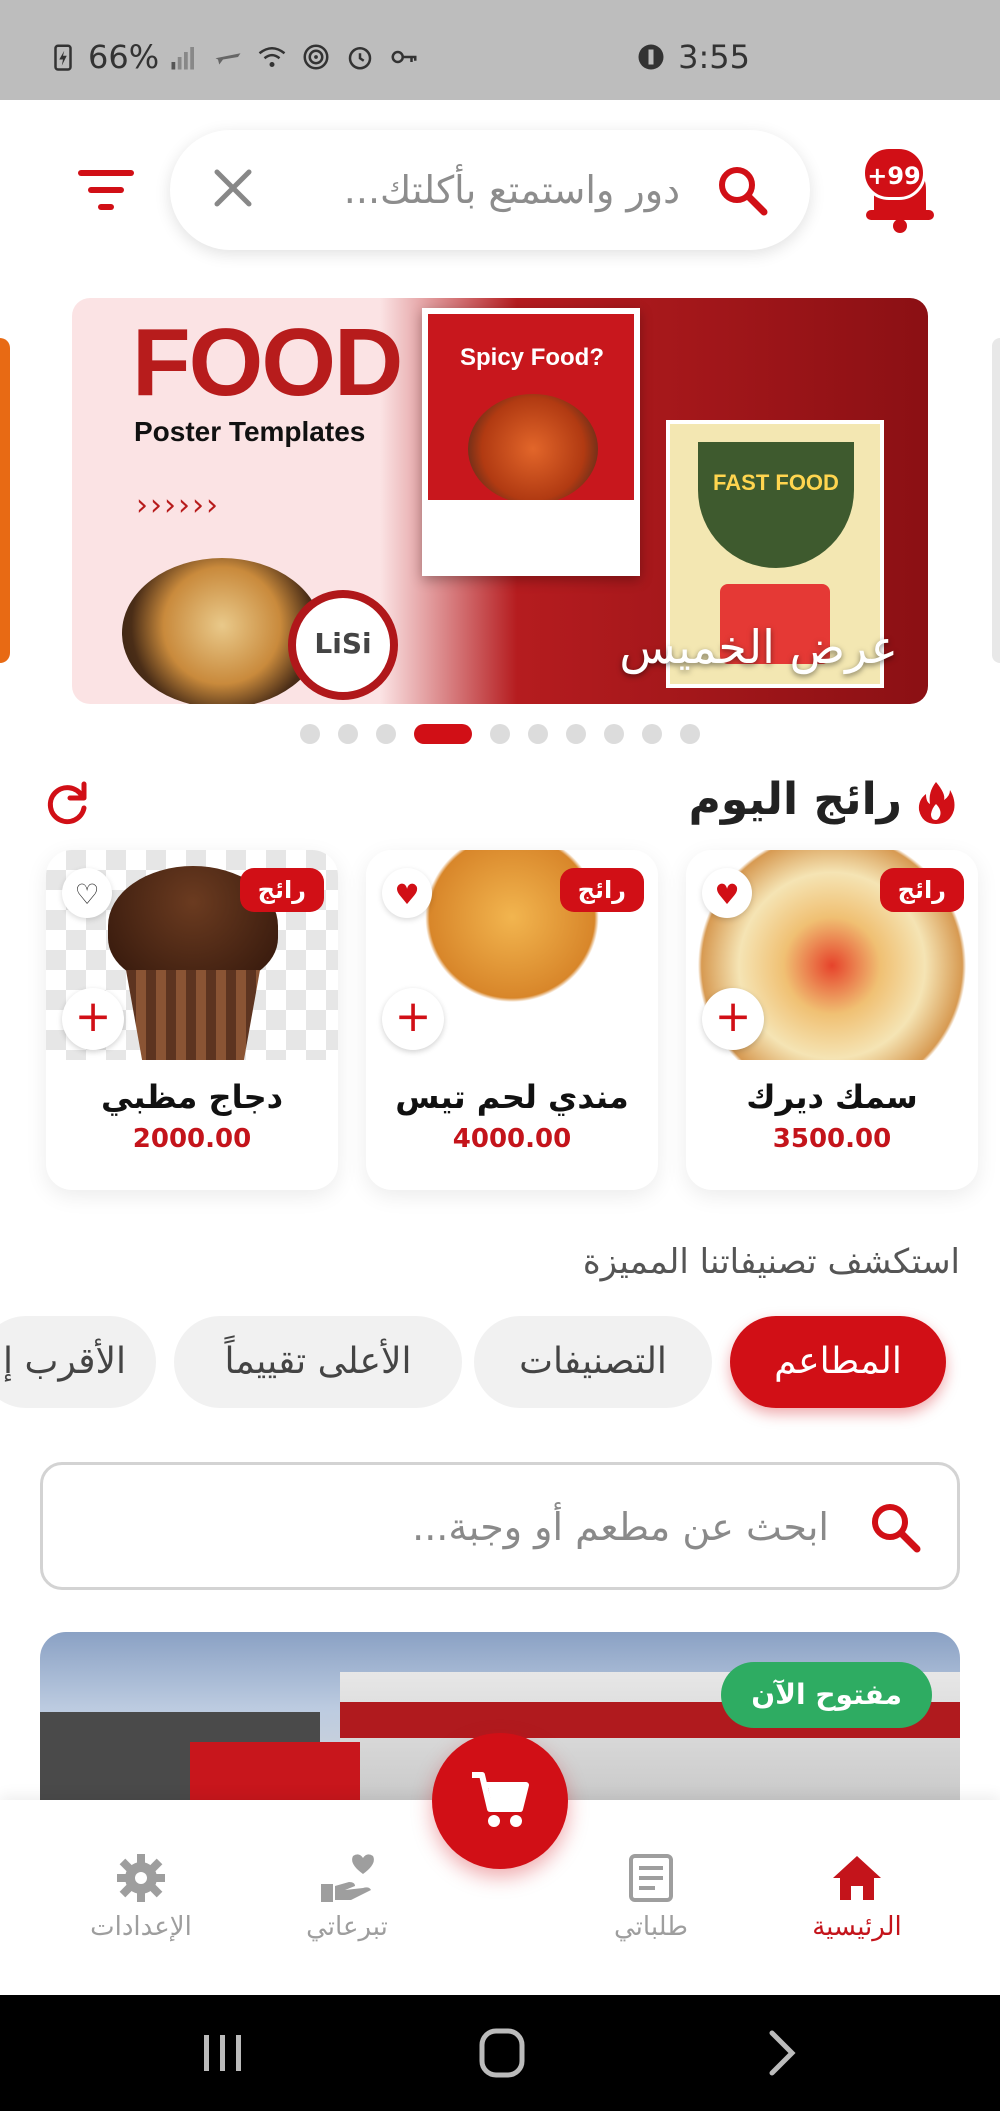  I want to click on system-navigation-bar, so click(500, 2053).